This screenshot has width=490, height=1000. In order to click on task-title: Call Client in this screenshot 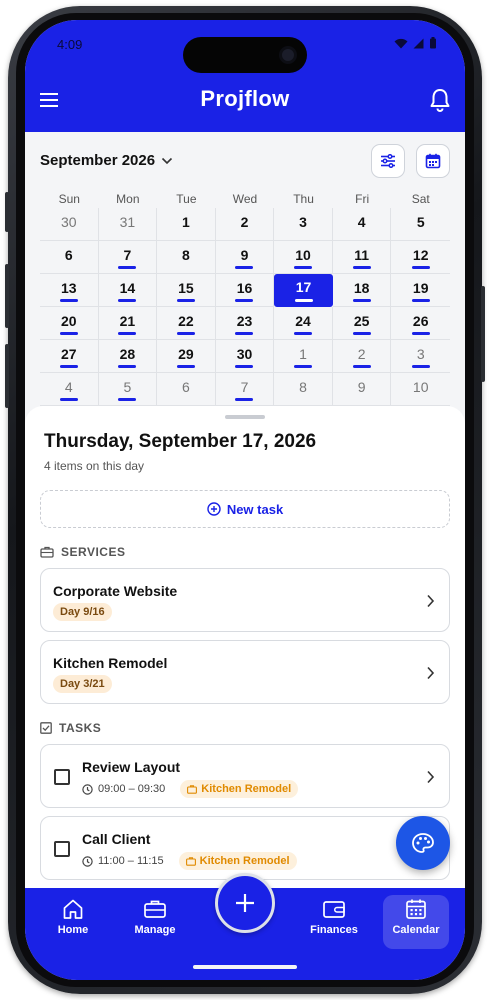, I will do `click(116, 839)`.